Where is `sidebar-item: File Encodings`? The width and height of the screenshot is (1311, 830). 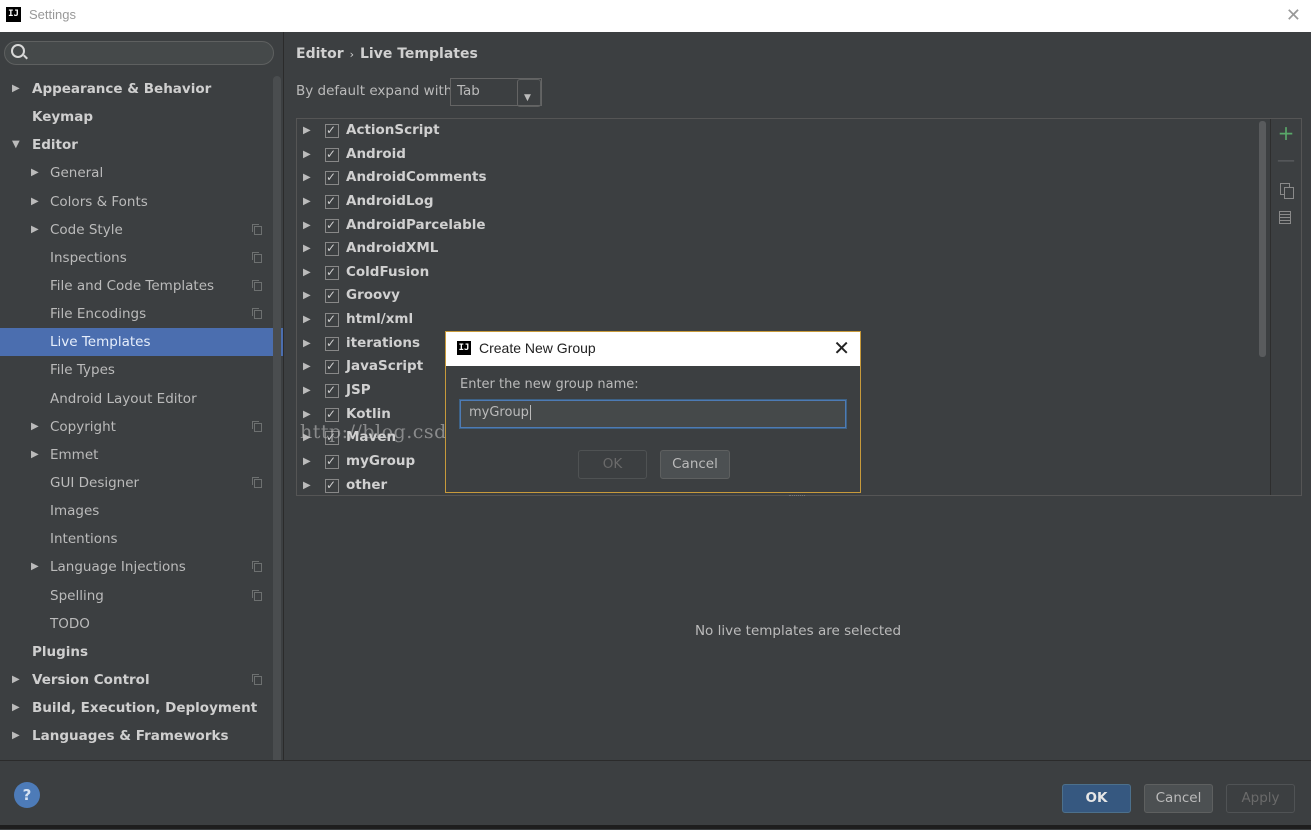
sidebar-item: File Encodings is located at coordinates (141, 314).